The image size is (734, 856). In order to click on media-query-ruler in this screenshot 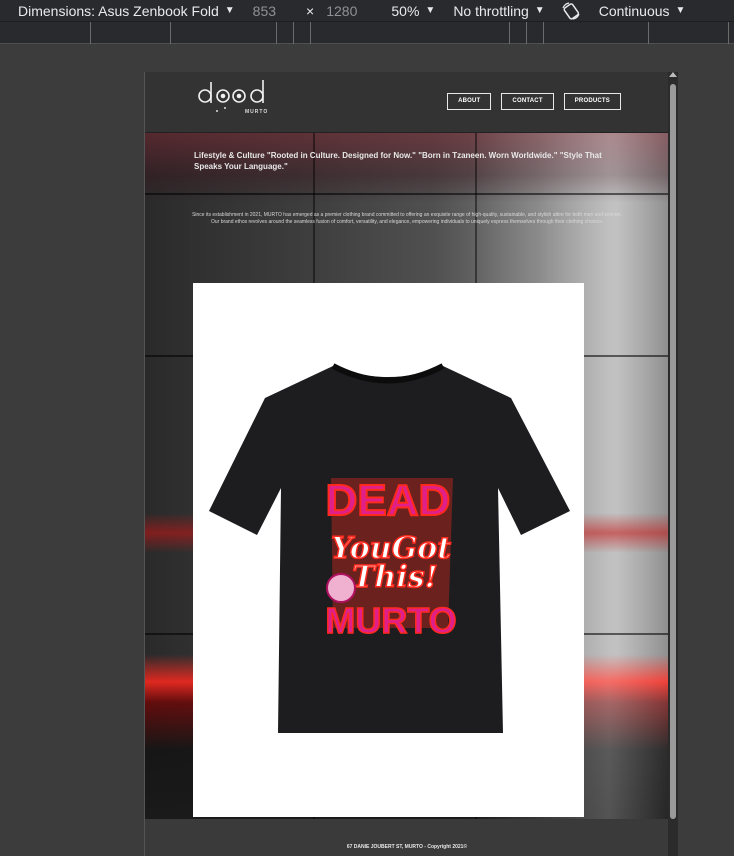, I will do `click(367, 33)`.